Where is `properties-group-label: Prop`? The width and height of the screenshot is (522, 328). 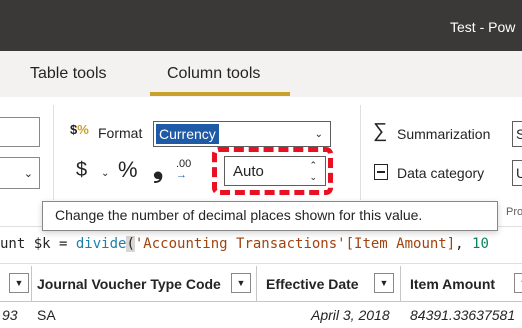
properties-group-label: Prop is located at coordinates (514, 212).